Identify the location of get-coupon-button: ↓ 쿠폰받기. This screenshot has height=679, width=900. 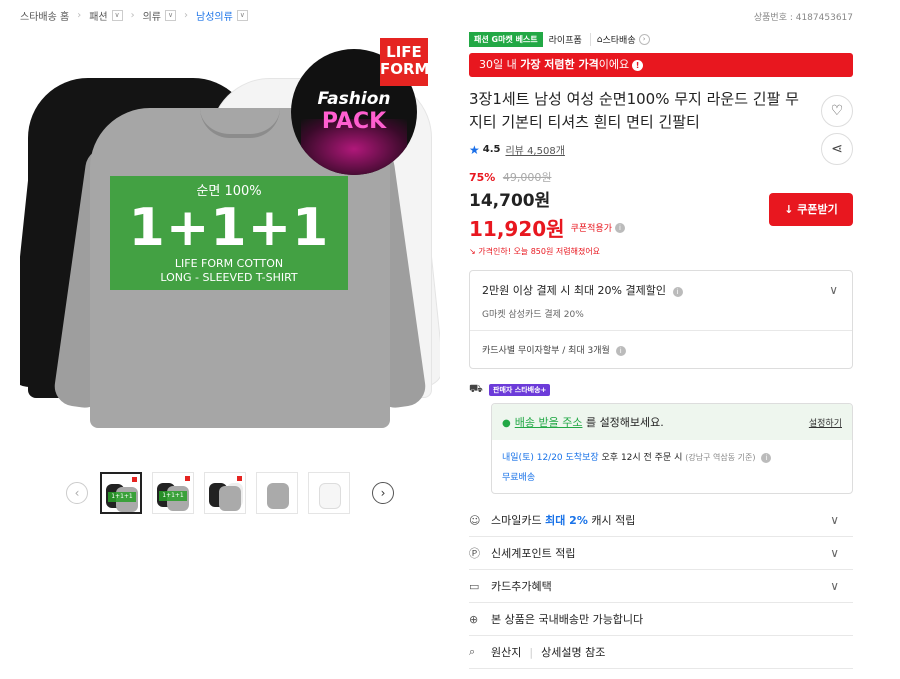
(811, 209).